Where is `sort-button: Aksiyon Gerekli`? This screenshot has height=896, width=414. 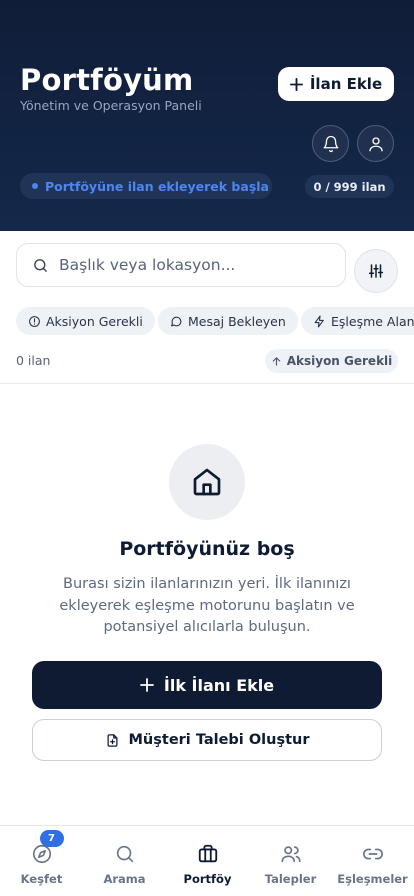
sort-button: Aksiyon Gerekli is located at coordinates (331, 361).